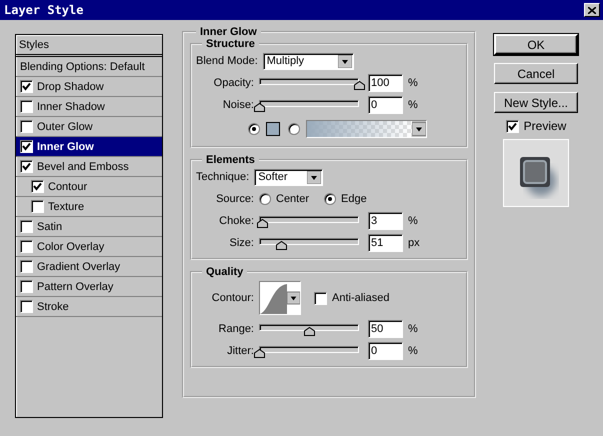  I want to click on close-icon, so click(592, 10).